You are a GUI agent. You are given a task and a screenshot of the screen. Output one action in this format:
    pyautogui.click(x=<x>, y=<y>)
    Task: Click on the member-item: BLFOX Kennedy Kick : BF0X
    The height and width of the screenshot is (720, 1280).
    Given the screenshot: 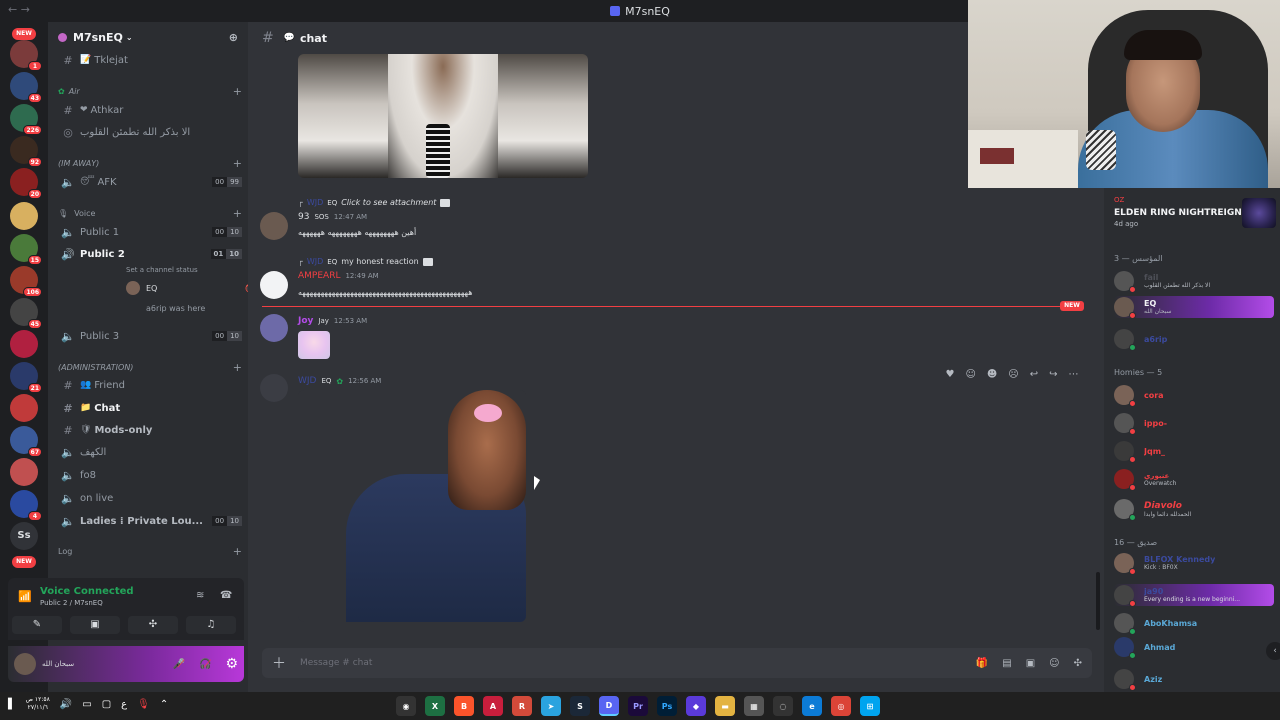 What is the action you would take?
    pyautogui.click(x=1194, y=563)
    